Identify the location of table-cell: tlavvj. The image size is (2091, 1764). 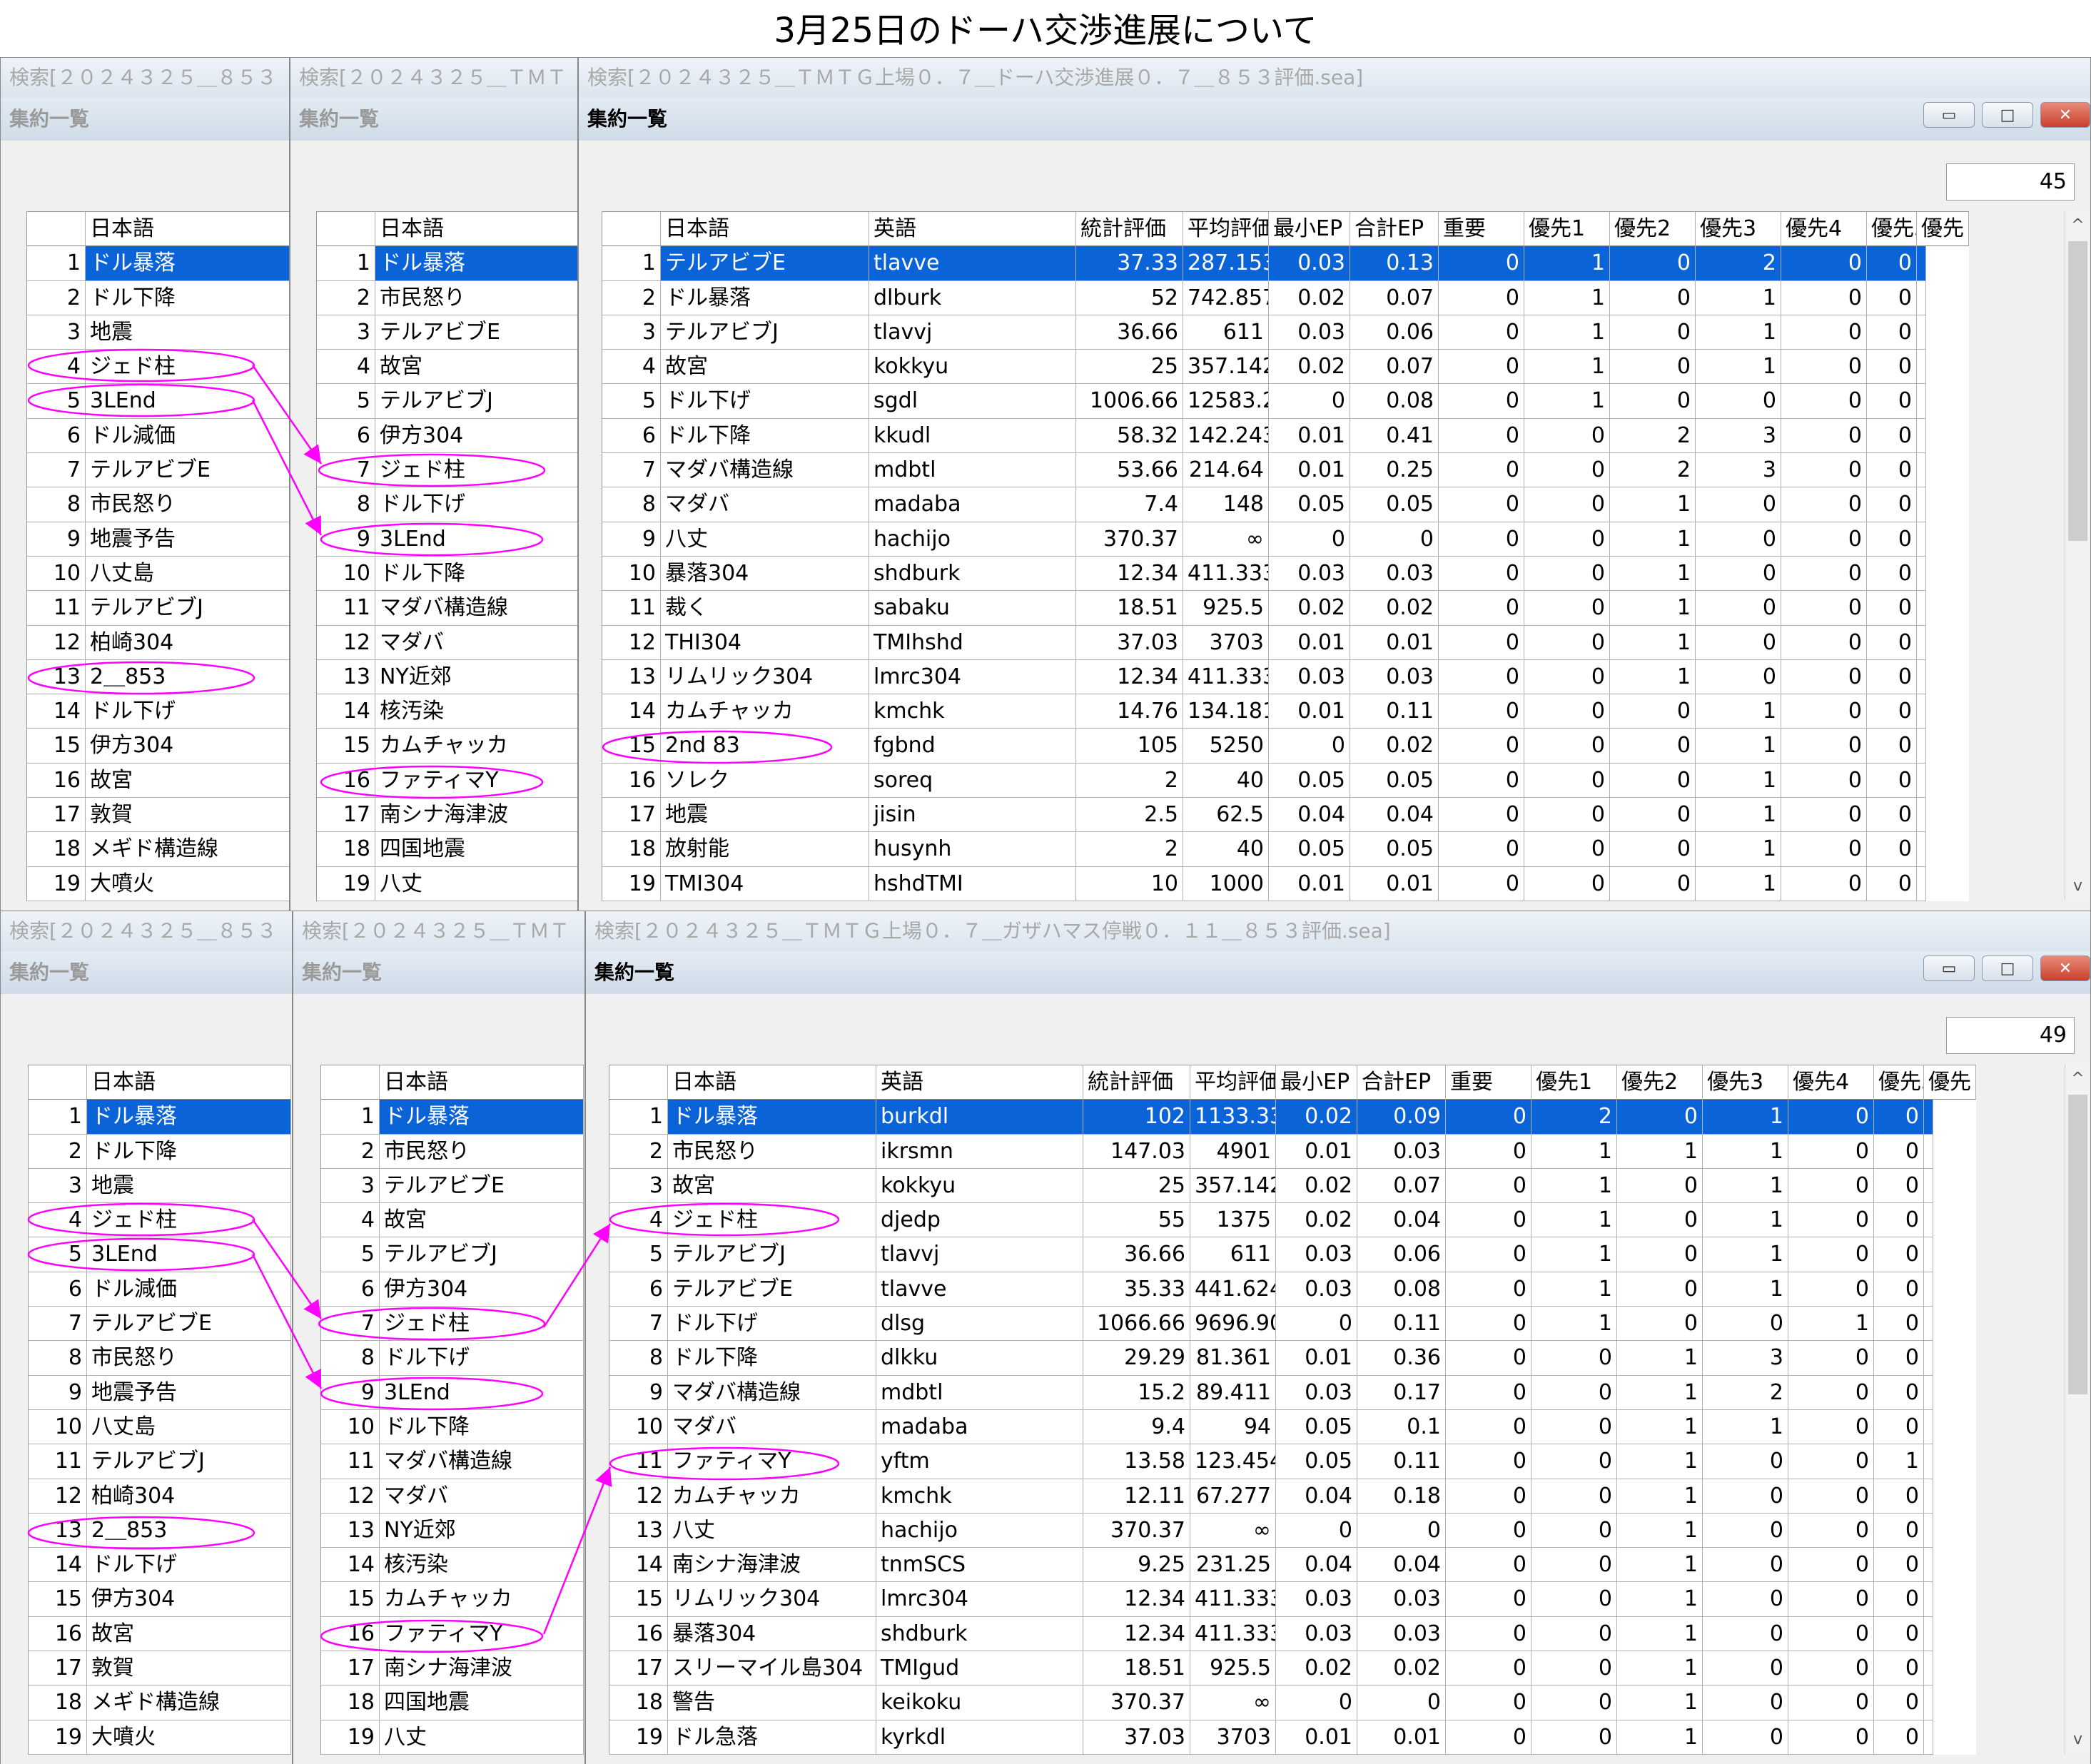
(972, 332).